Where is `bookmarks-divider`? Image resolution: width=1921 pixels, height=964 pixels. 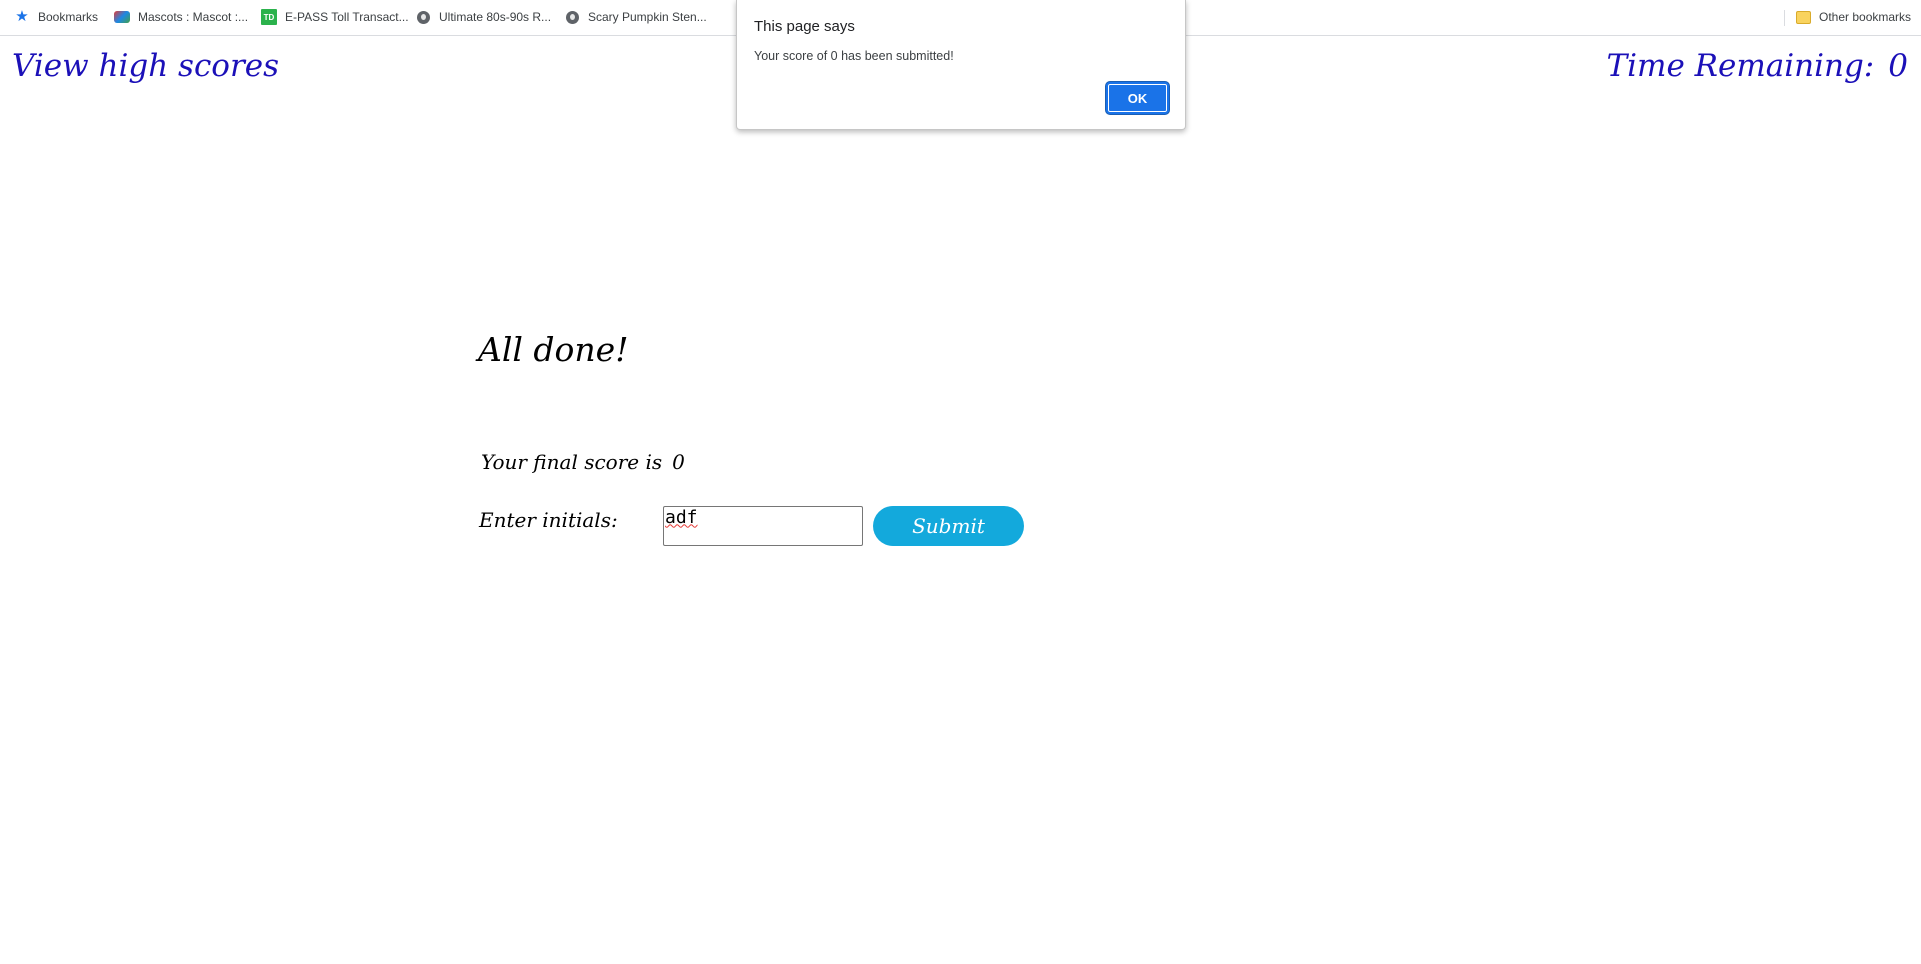
bookmarks-divider is located at coordinates (1784, 18).